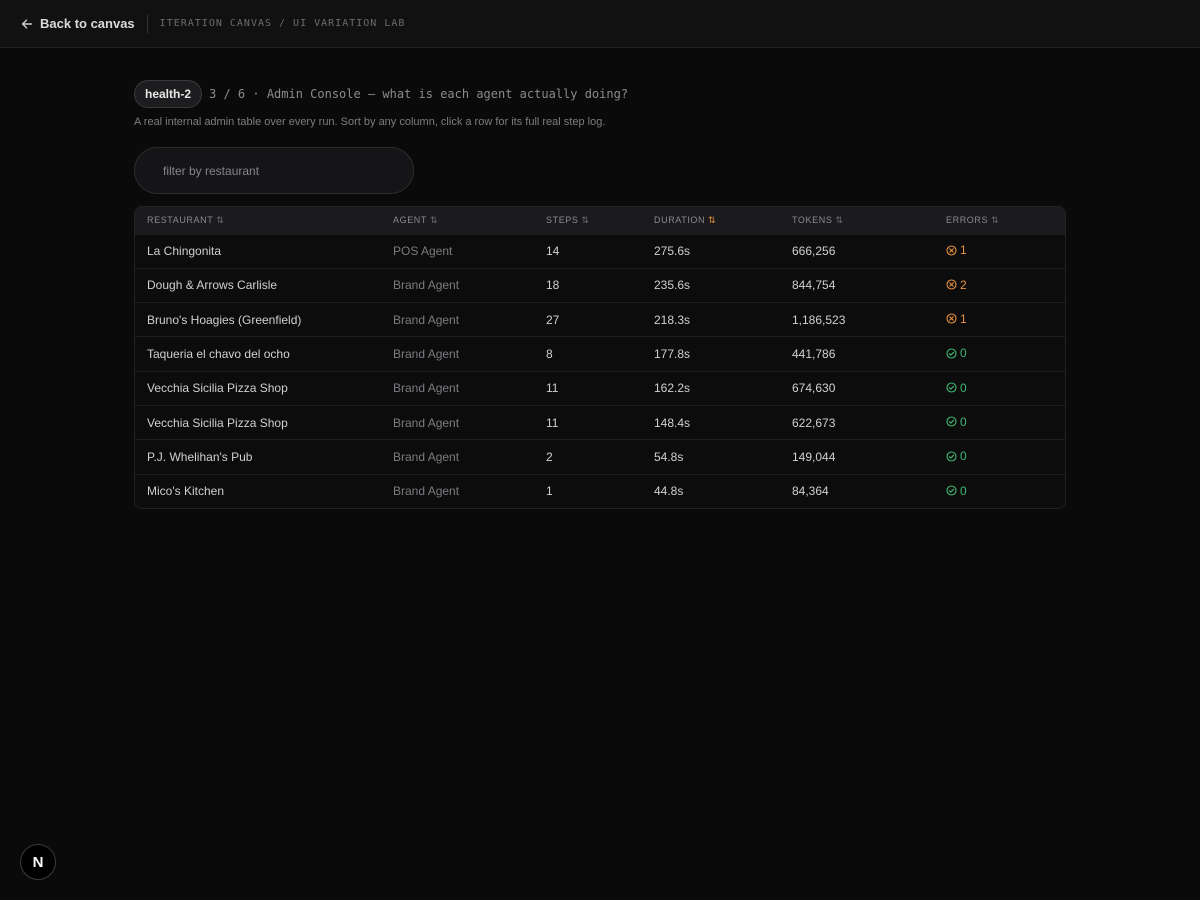 This screenshot has height=900, width=1200. Describe the element at coordinates (87, 23) in the screenshot. I see `back-to-canvas-label: Back to canvas` at that location.